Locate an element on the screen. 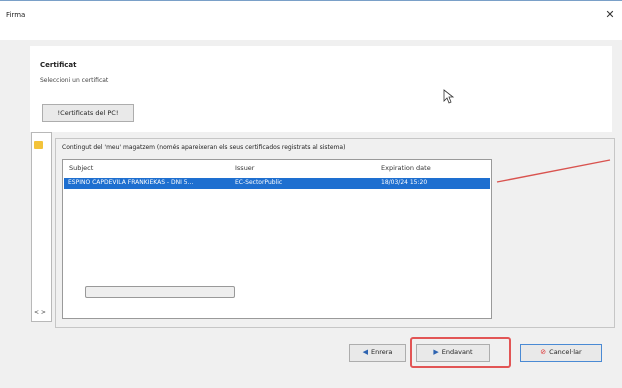 The width and height of the screenshot is (622, 388). mouse-cursor-icon is located at coordinates (449, 96).